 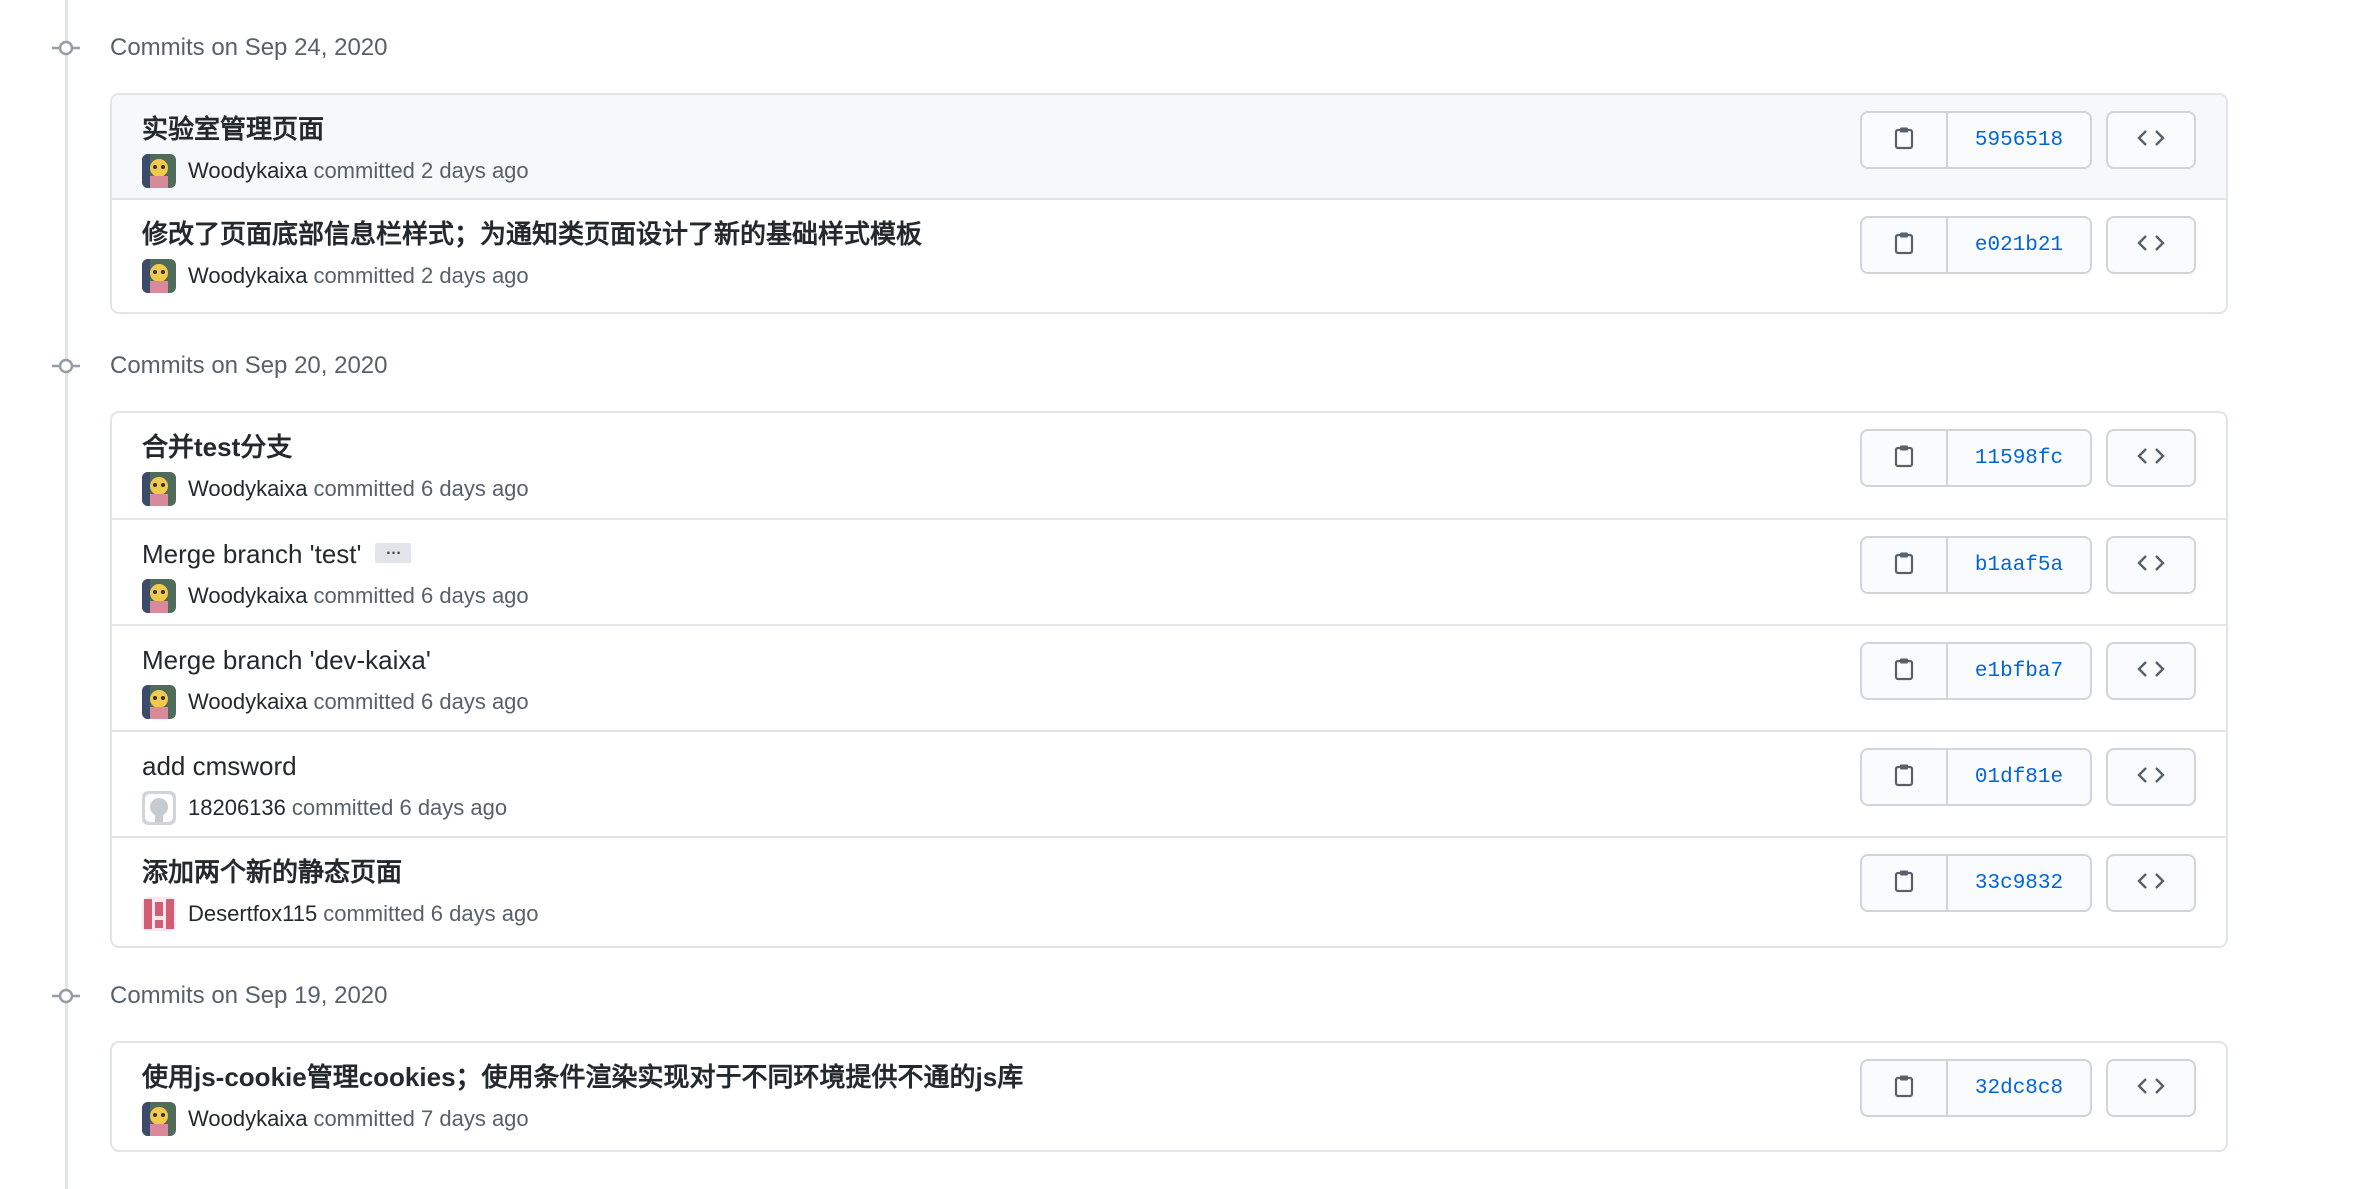 What do you see at coordinates (2019, 883) in the screenshot?
I see `commit-sha-link: 33c9832` at bounding box center [2019, 883].